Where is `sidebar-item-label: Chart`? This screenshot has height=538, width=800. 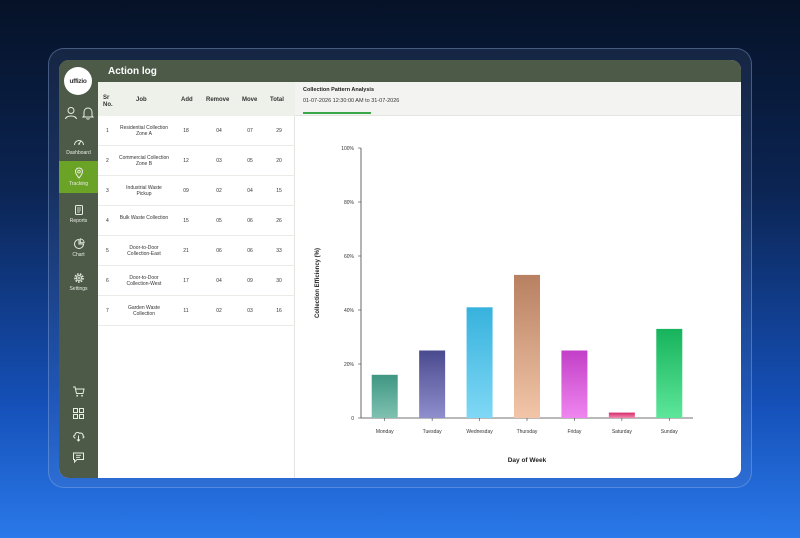 sidebar-item-label: Chart is located at coordinates (78, 255).